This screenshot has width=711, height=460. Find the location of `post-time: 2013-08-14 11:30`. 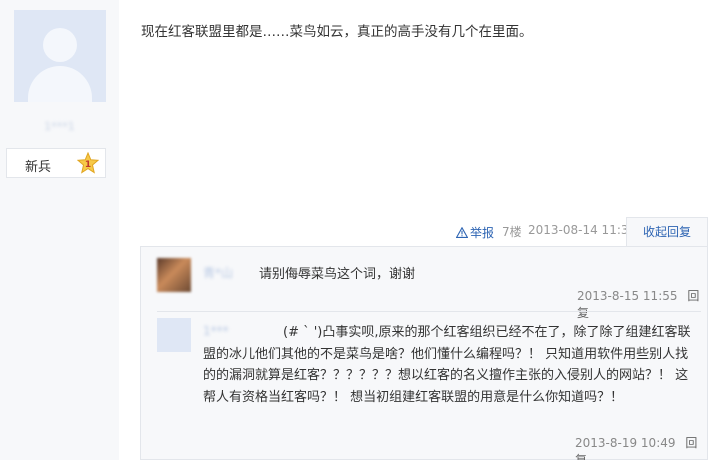

post-time: 2013-08-14 11:30 is located at coordinates (582, 230).